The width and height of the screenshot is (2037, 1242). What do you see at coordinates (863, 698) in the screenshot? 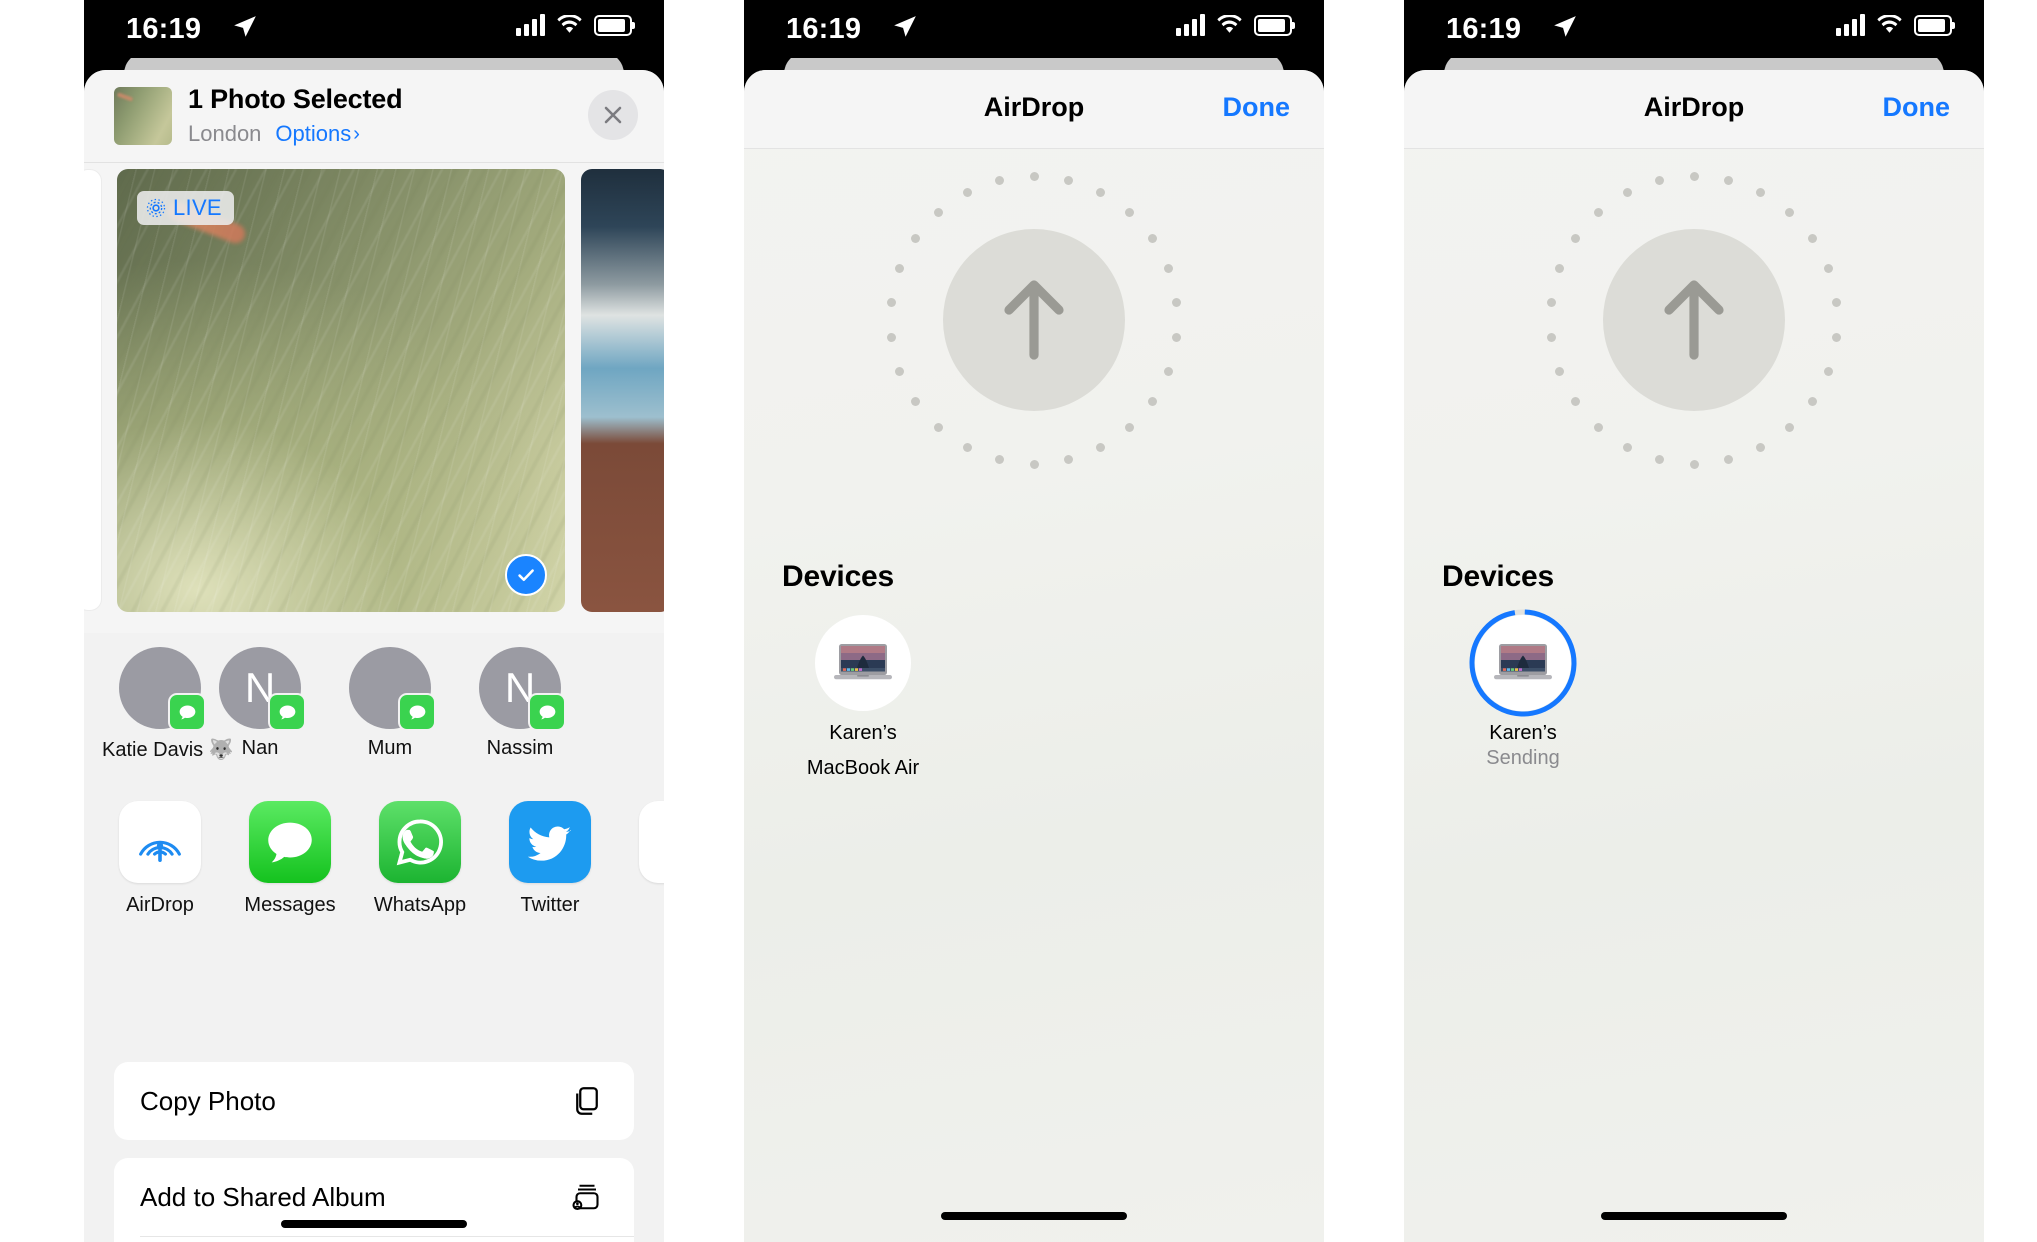
I see `airdrop-device-item: Karen’s MacBook Air` at bounding box center [863, 698].